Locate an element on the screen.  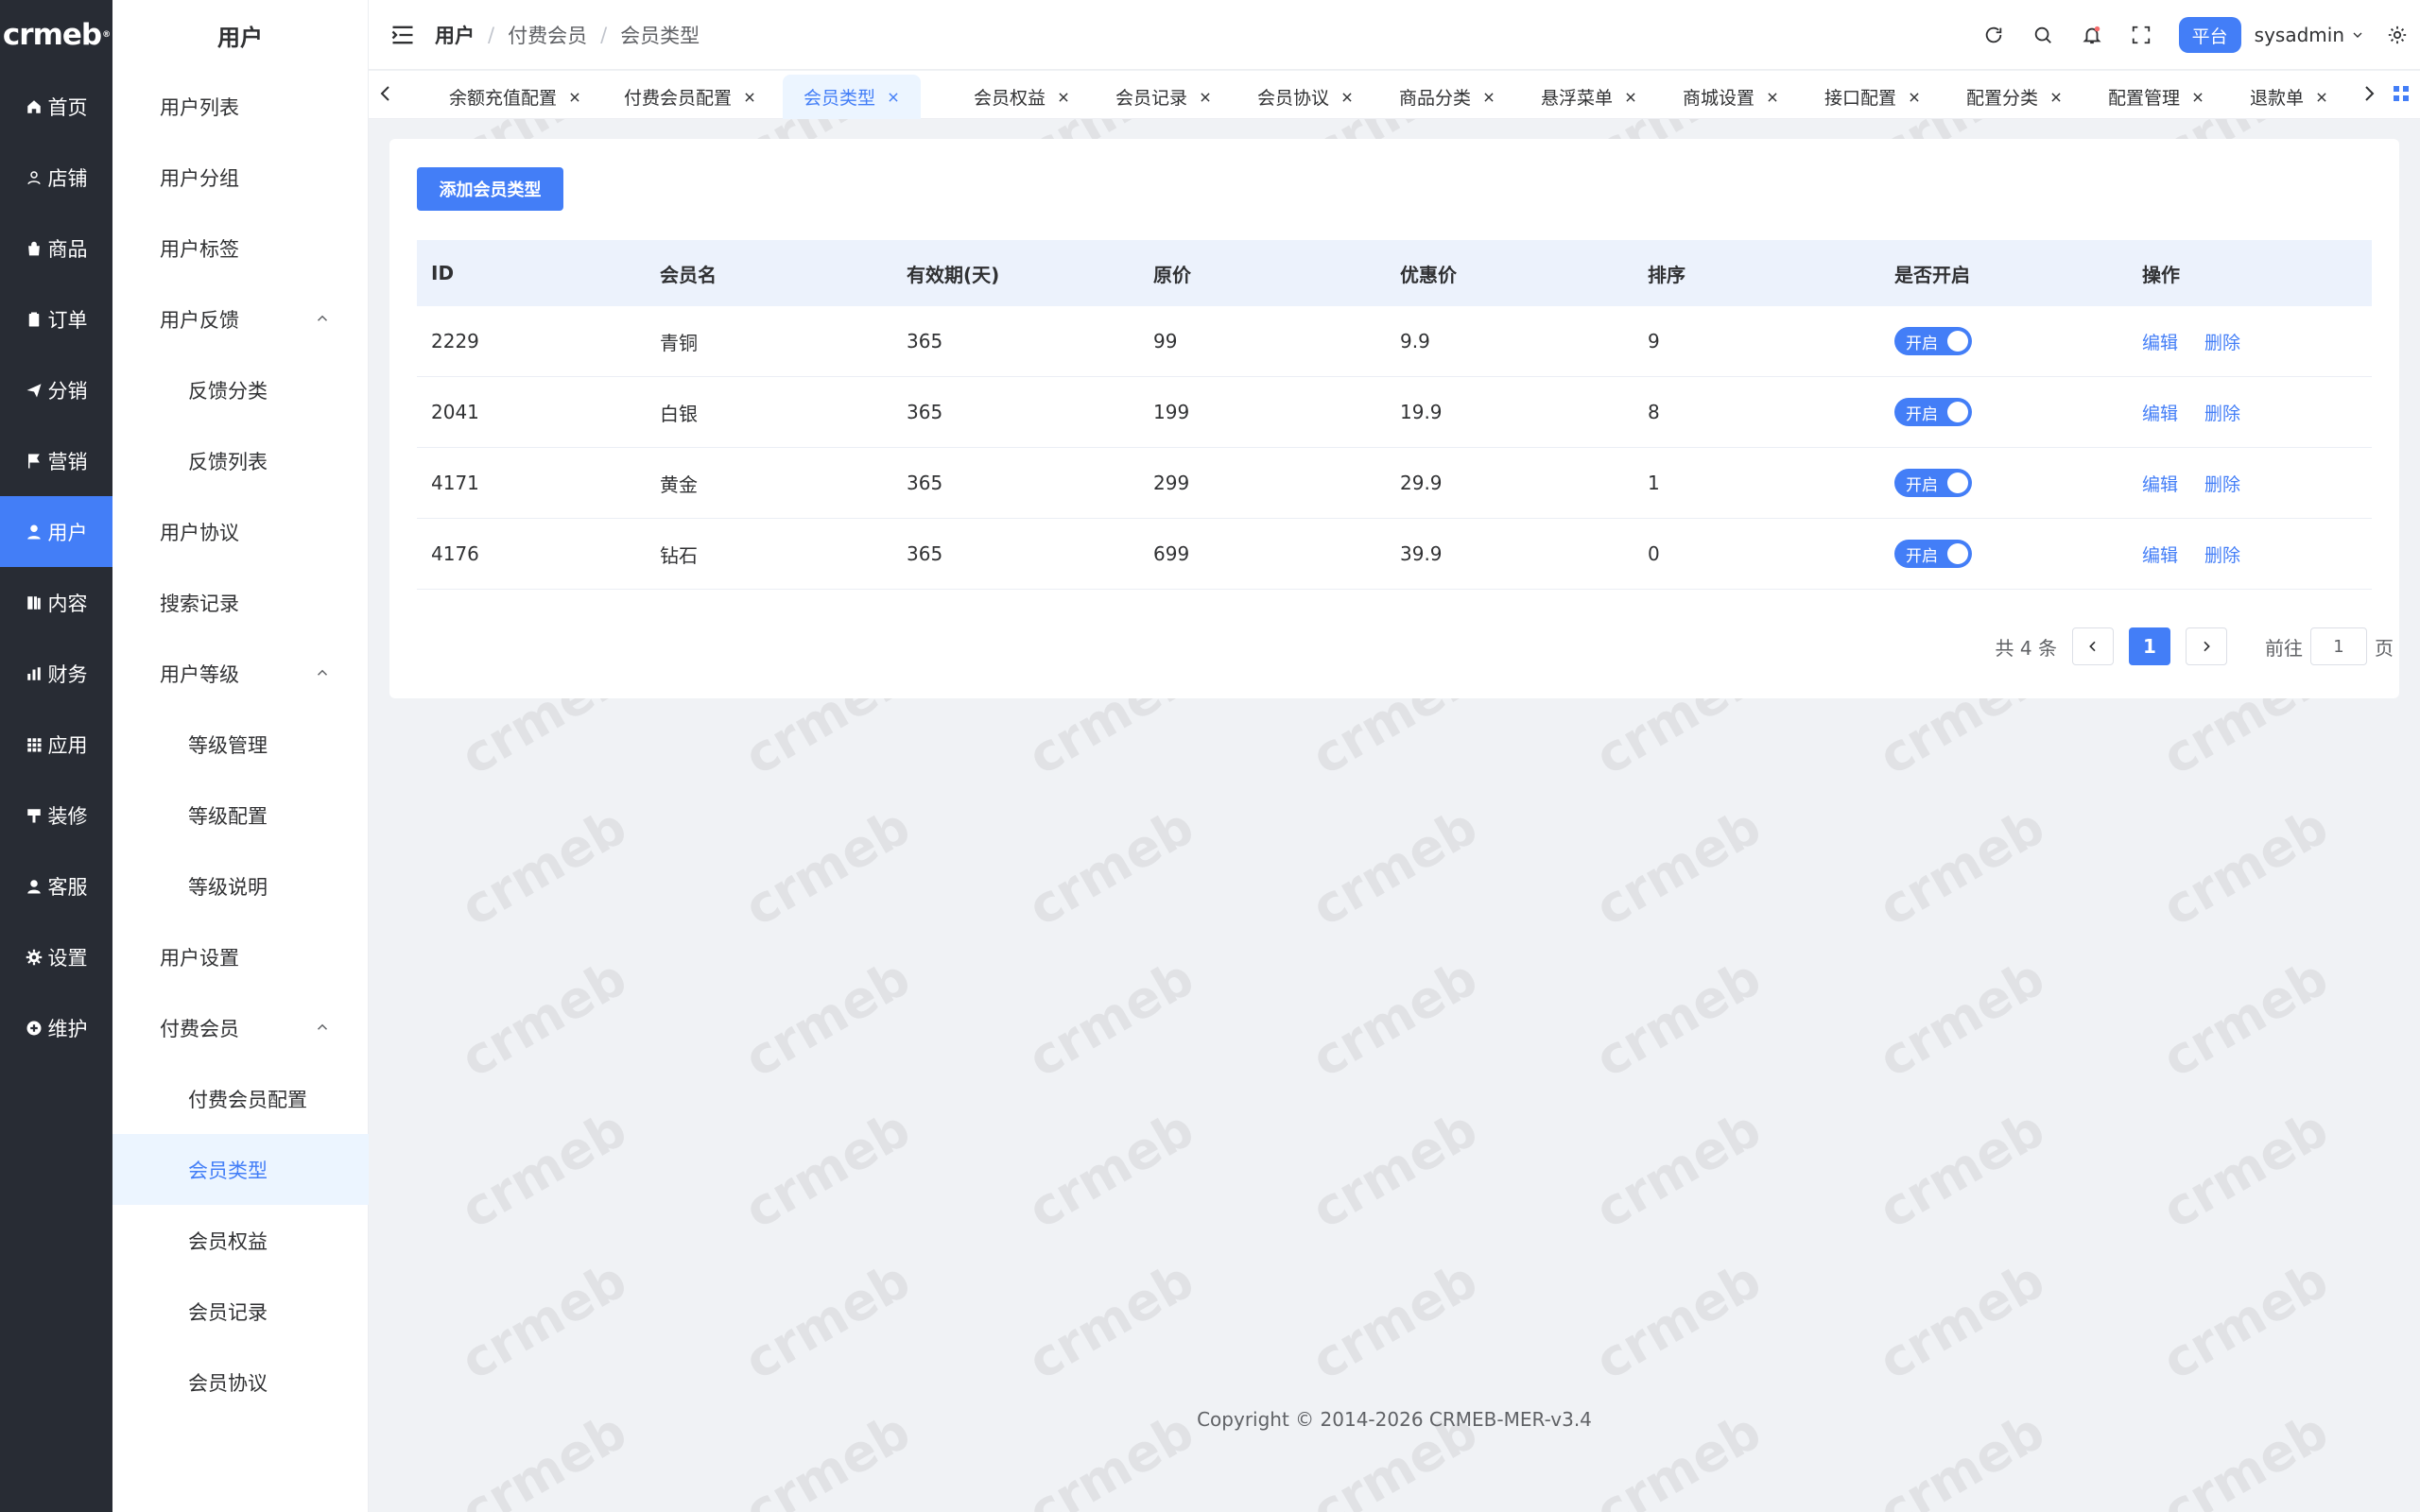
tabs-scroll-right-icon is located at coordinates (2369, 93).